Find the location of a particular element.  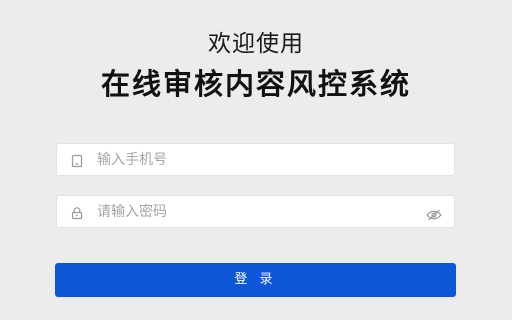

password-field is located at coordinates (255, 211).